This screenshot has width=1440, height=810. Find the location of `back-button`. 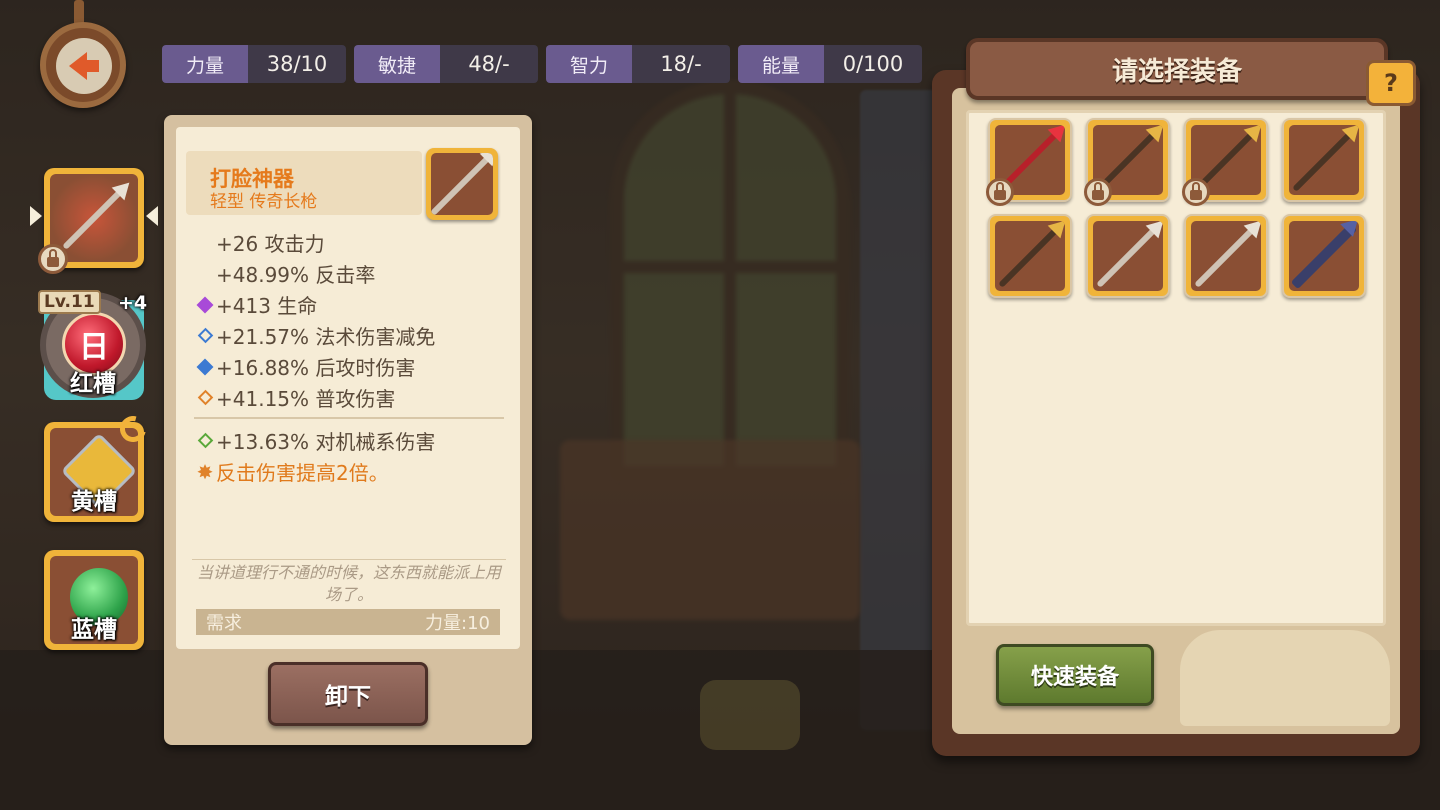

back-button is located at coordinates (78, 60).